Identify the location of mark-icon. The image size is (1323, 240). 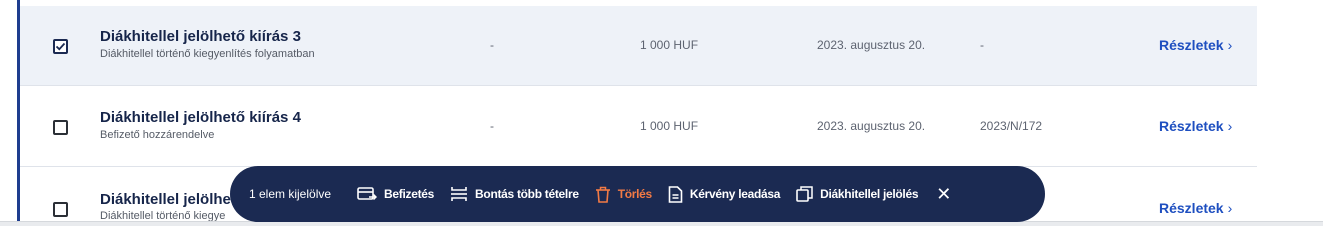
(804, 194).